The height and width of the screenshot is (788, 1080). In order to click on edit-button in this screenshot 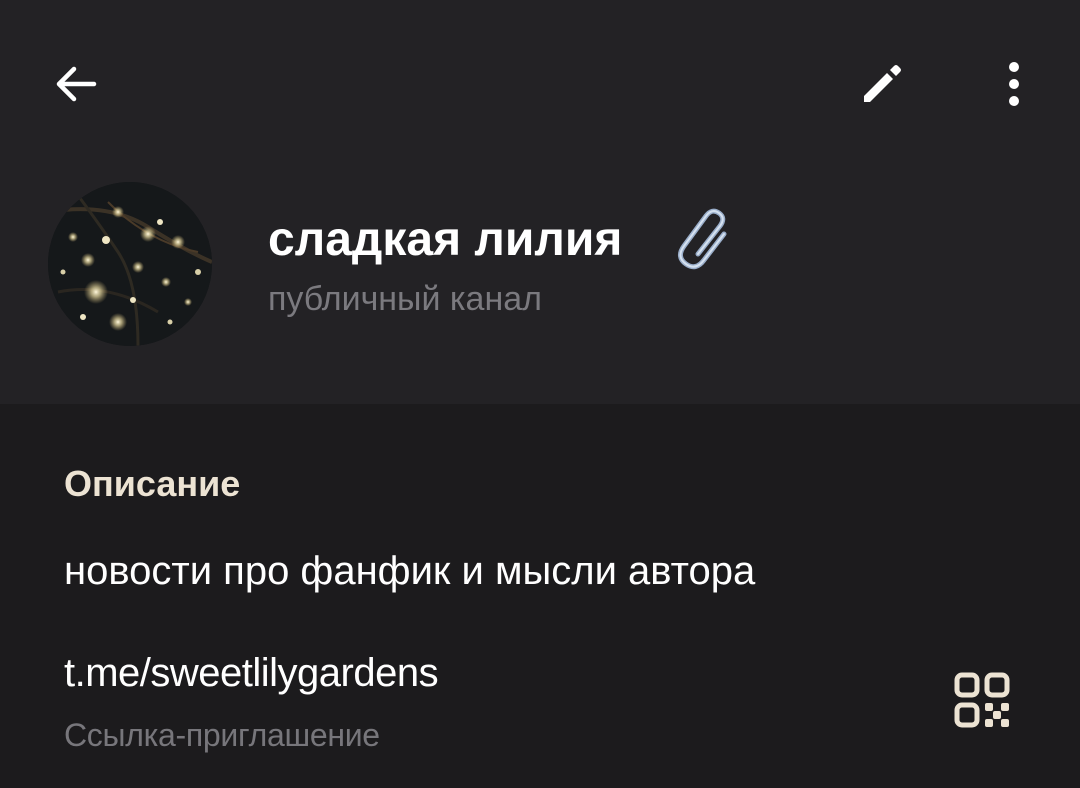, I will do `click(882, 84)`.